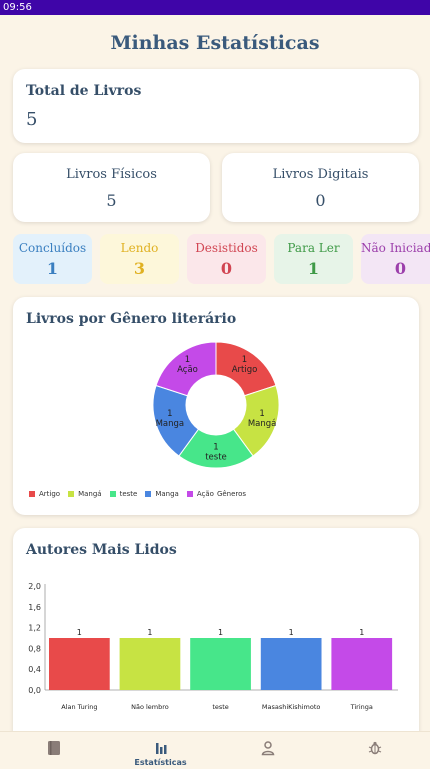  I want to click on physical-books-label: Livros Físicos, so click(111, 174).